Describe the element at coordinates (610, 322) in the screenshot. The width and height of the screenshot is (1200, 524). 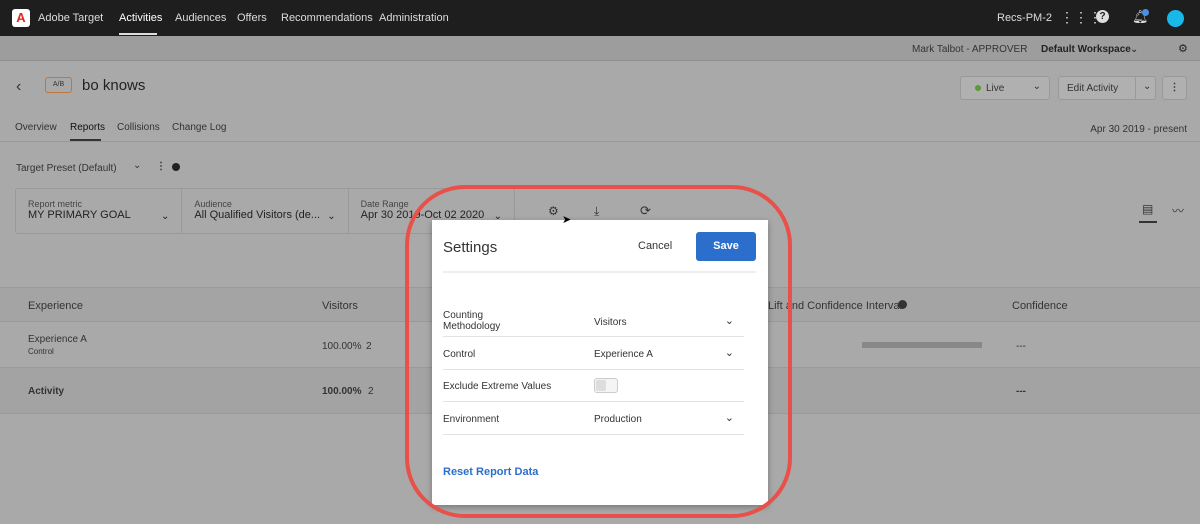
I see `counting-methodology-select: Visitors` at that location.